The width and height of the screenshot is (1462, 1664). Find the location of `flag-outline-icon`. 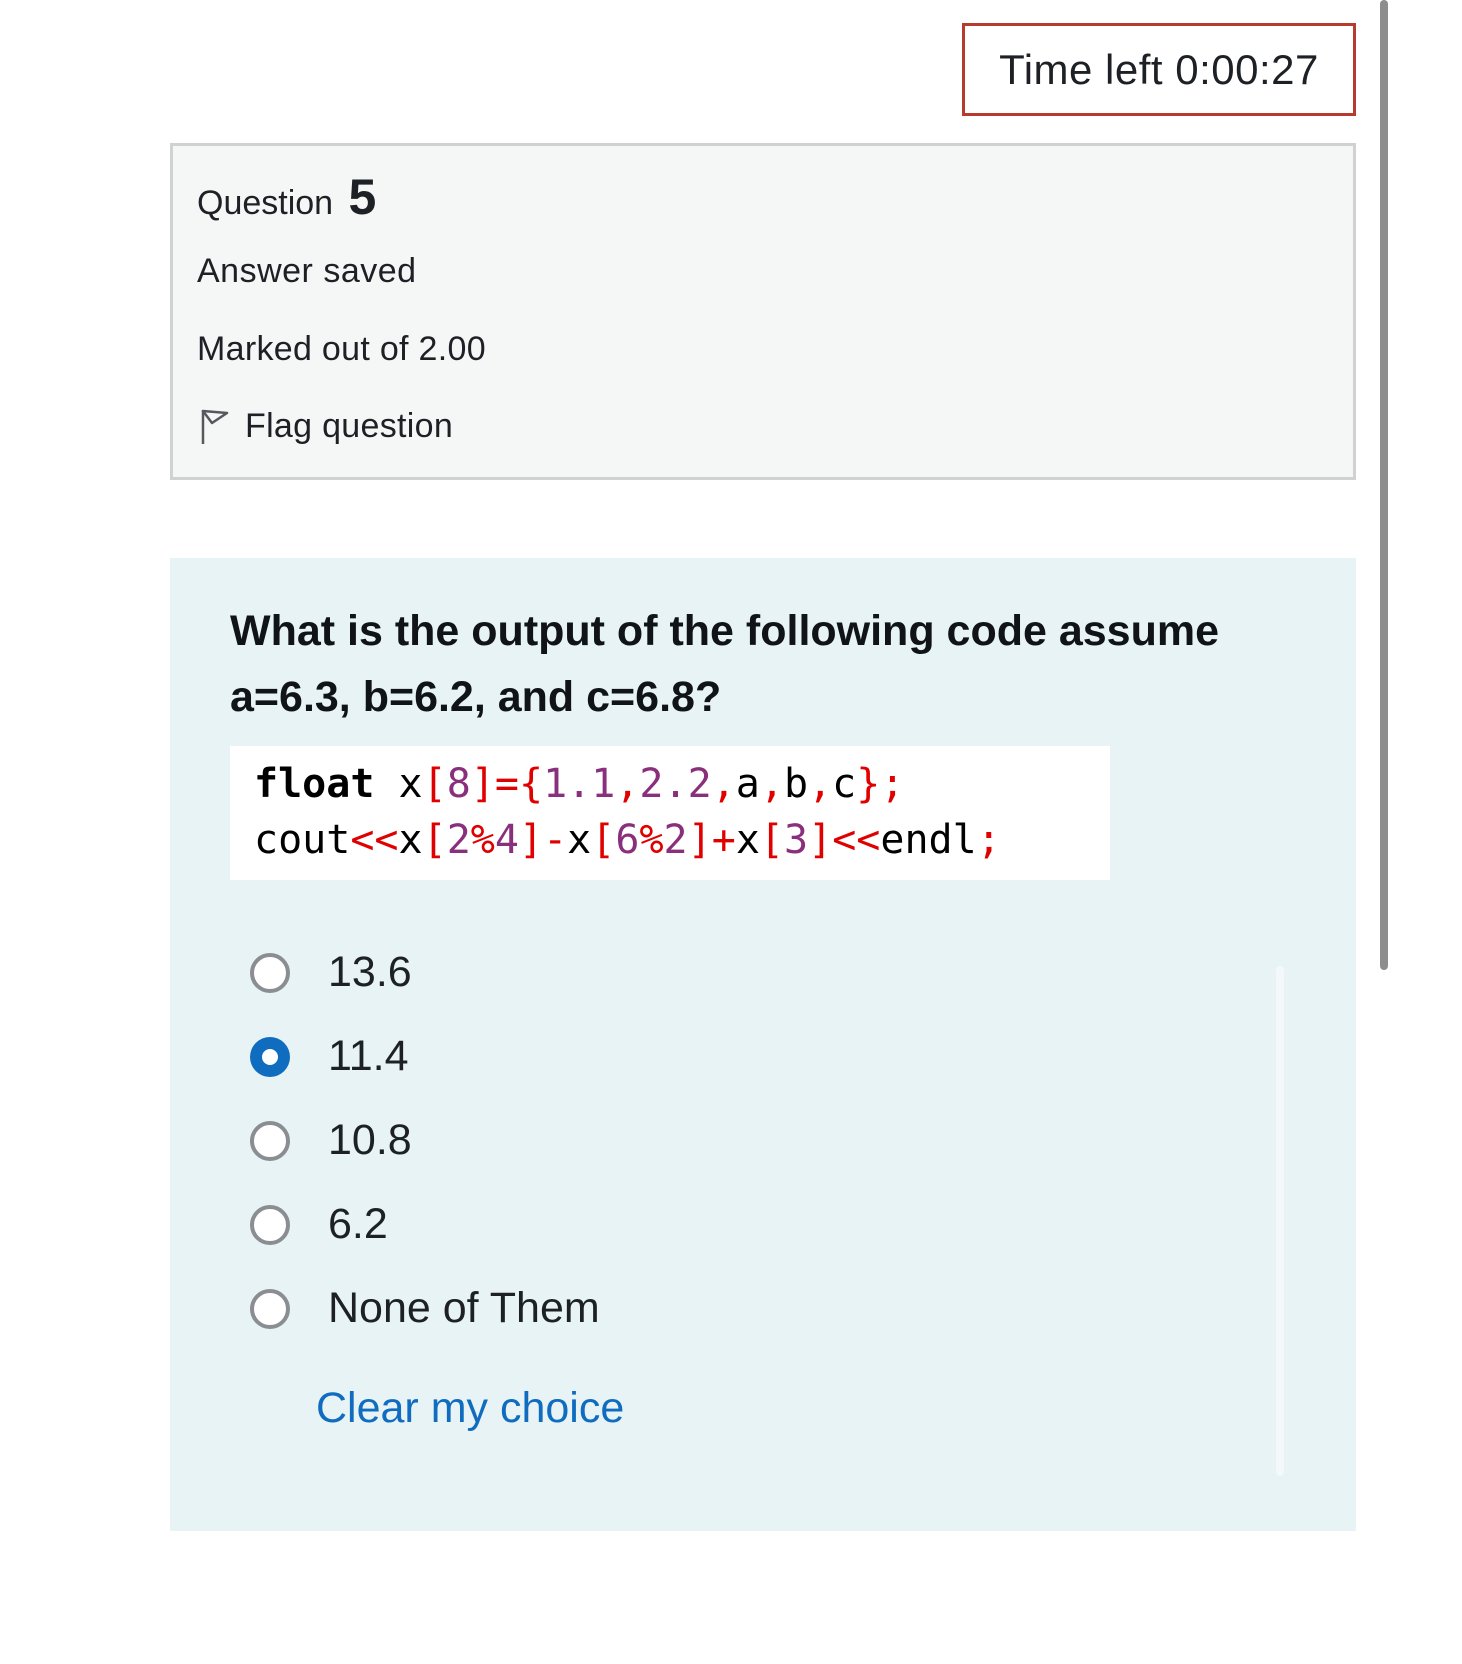

flag-outline-icon is located at coordinates (215, 426).